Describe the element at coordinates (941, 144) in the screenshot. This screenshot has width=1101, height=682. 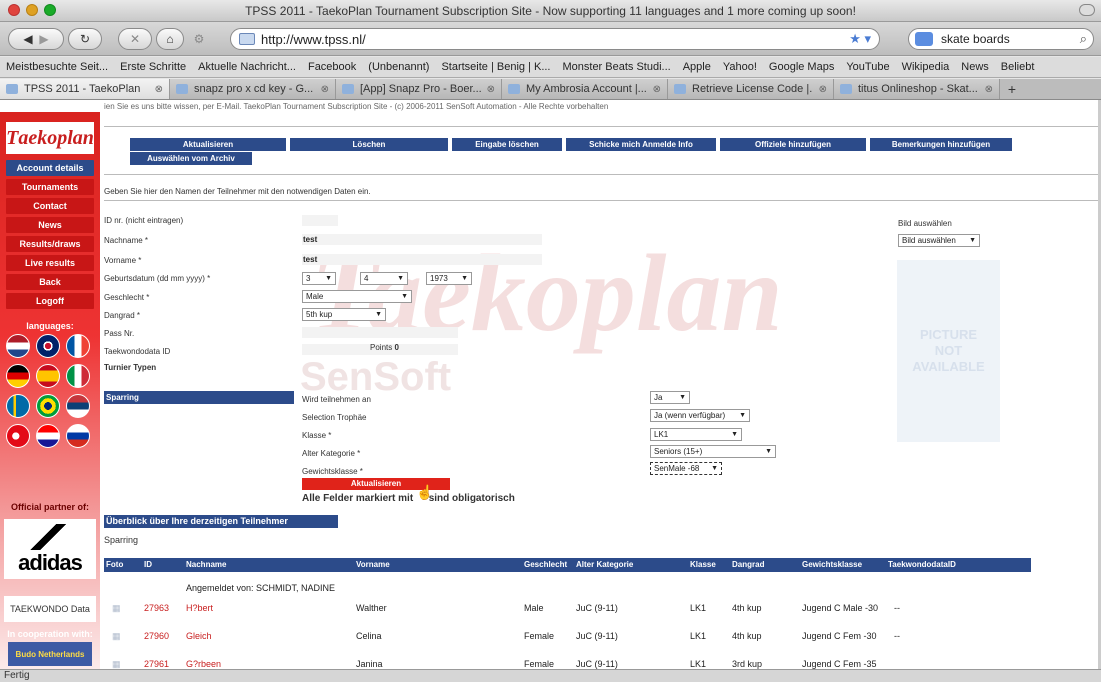
I see `bemerkungen-button: Bemerkungen hinzufügen` at that location.